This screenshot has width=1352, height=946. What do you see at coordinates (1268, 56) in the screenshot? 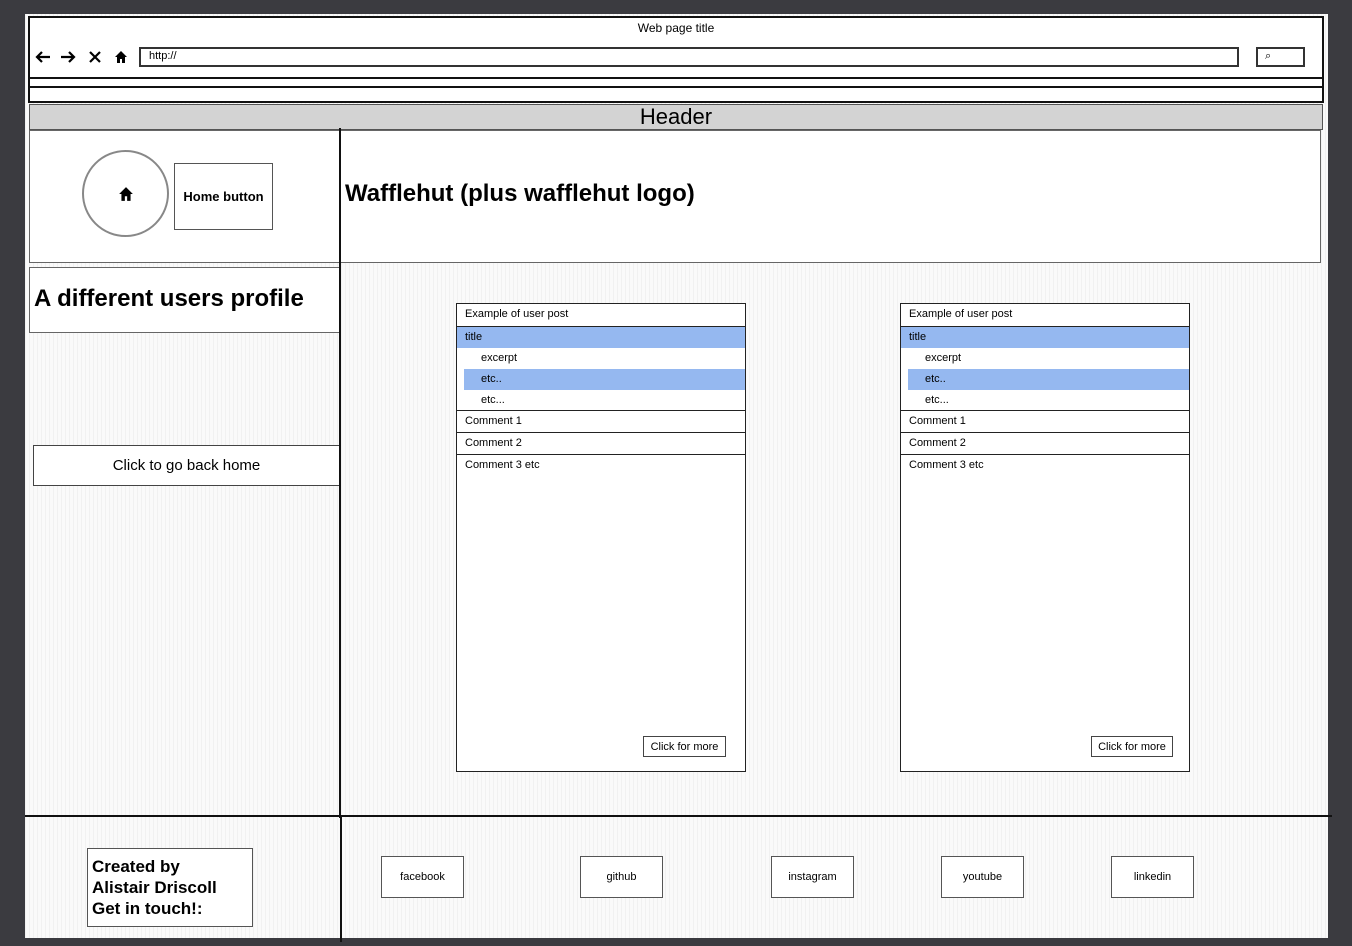
I see `search-icon: ⌕` at bounding box center [1268, 56].